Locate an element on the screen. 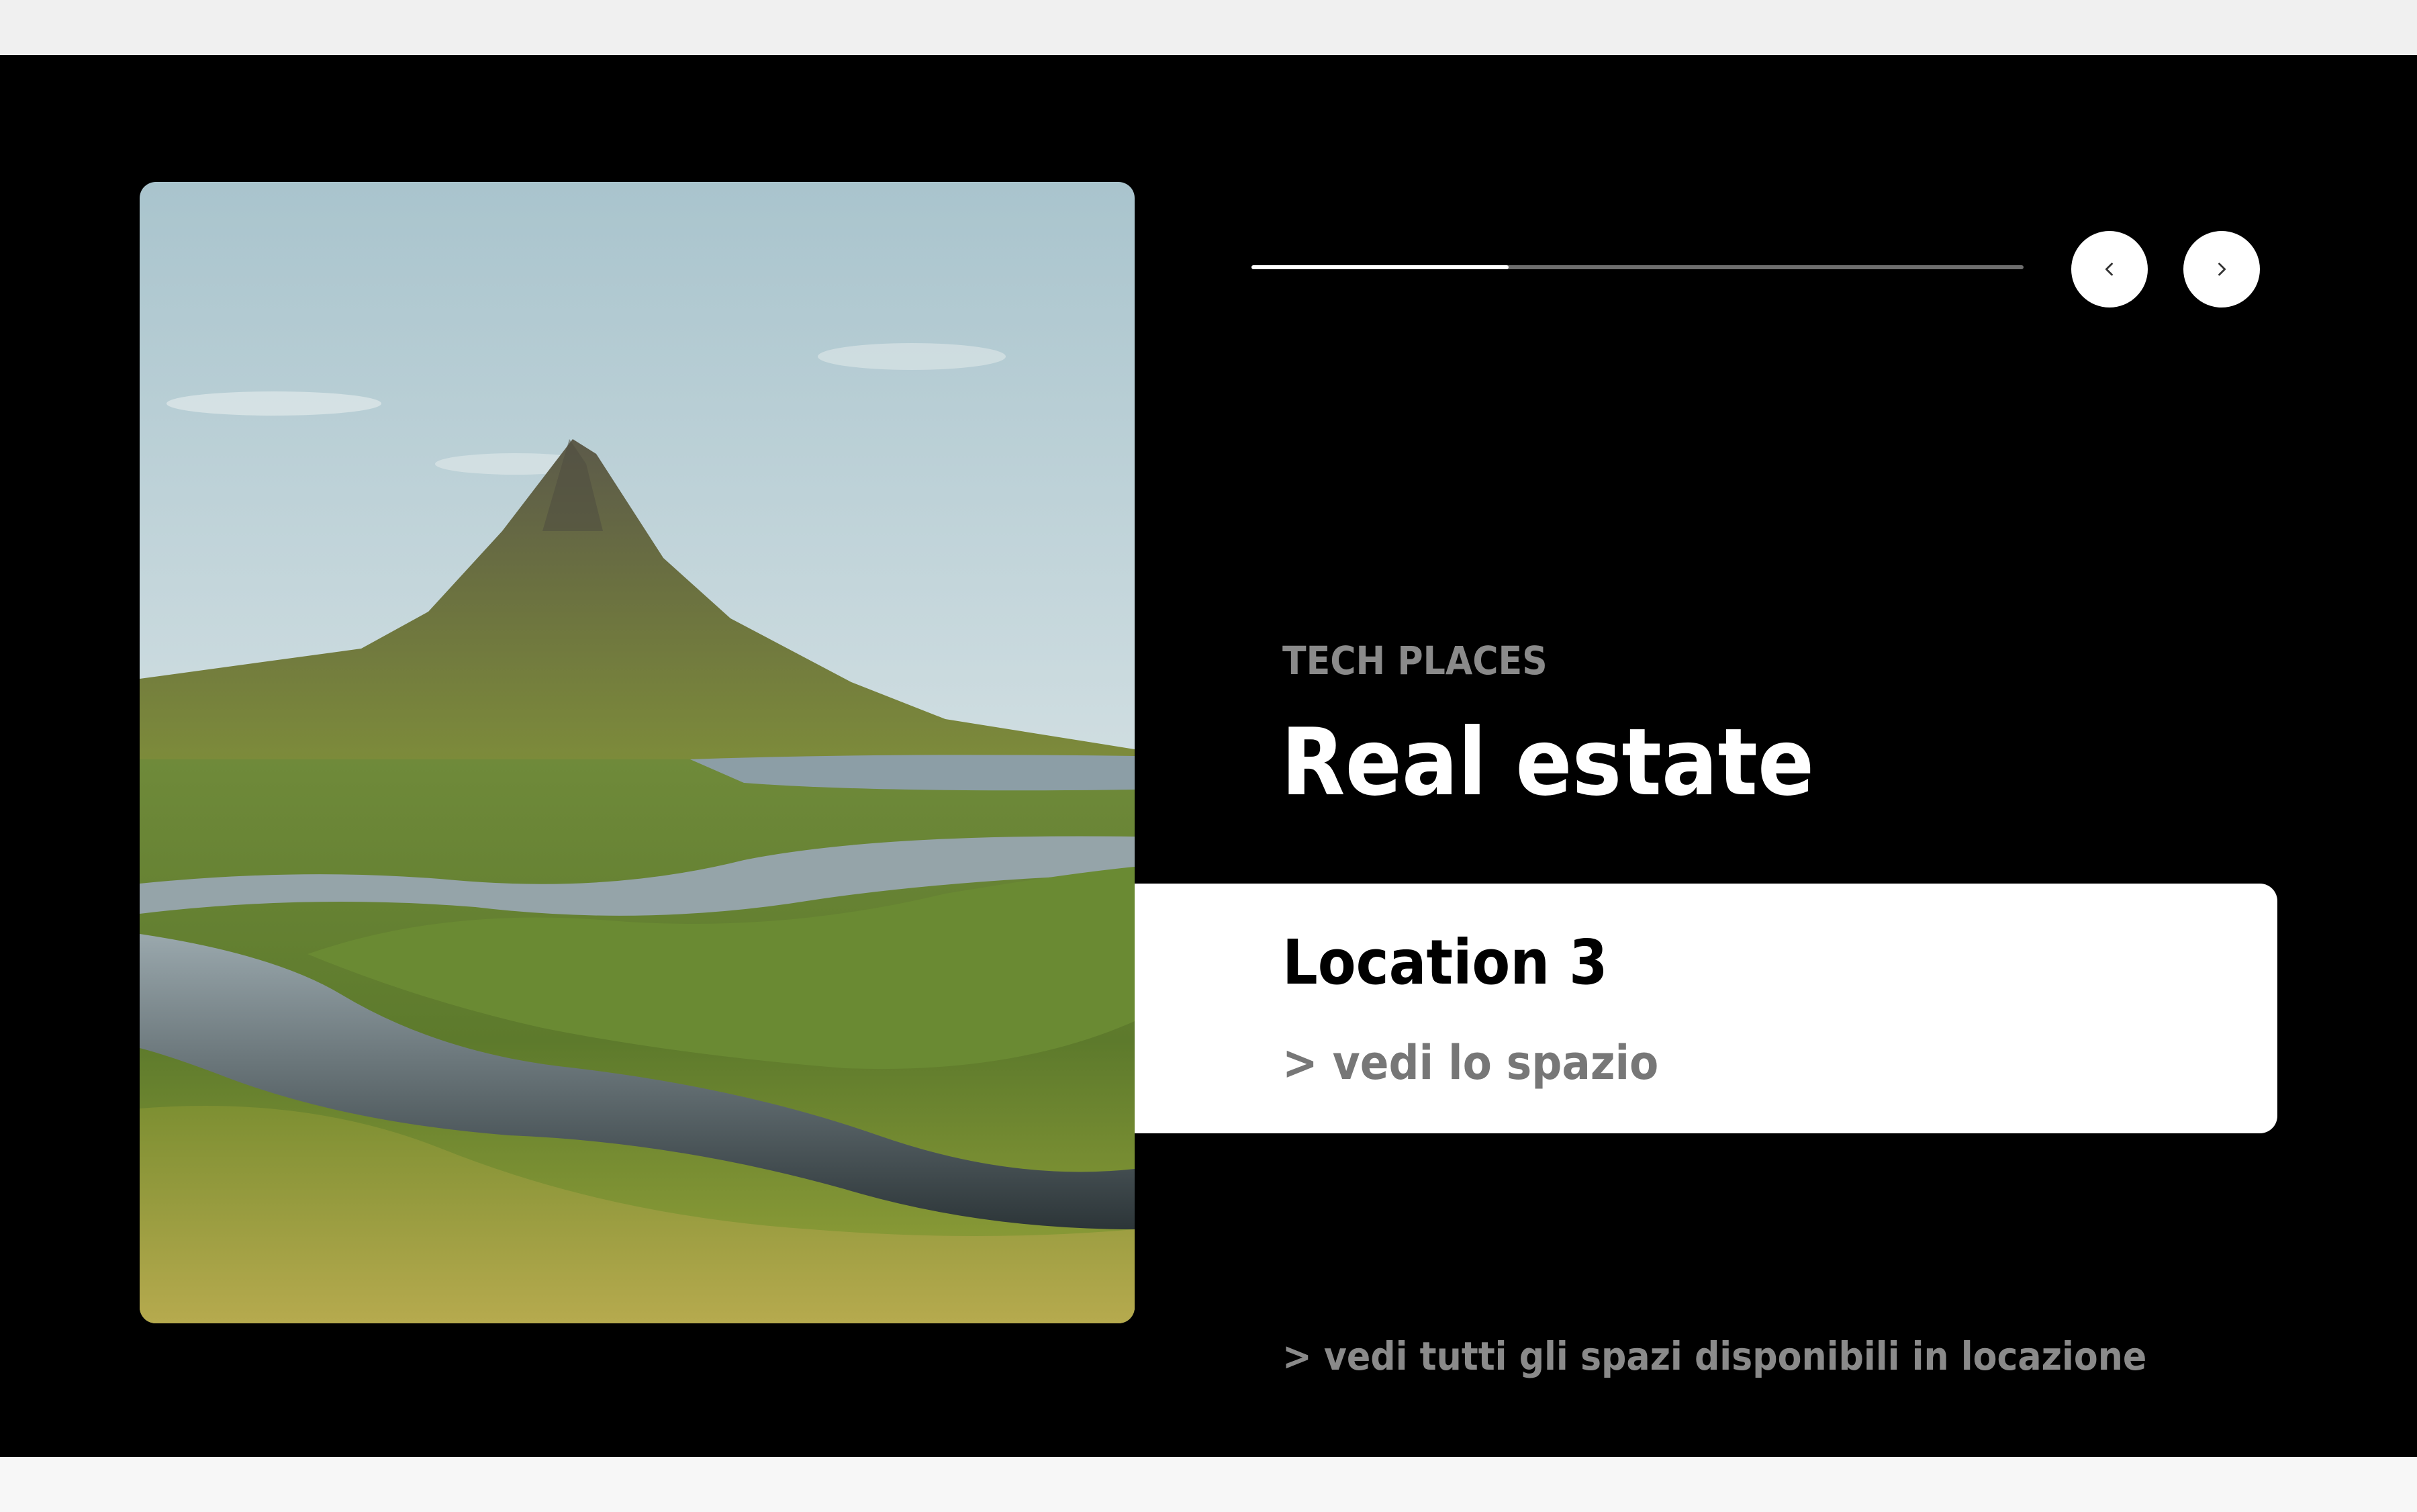 The height and width of the screenshot is (1512, 2417). section-eyebrow: TECH PLACES is located at coordinates (1415, 660).